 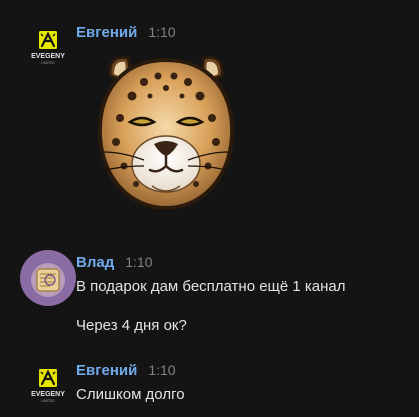 What do you see at coordinates (211, 286) in the screenshot?
I see `message-text: В подарок дам бесплатно ещё 1 канал` at bounding box center [211, 286].